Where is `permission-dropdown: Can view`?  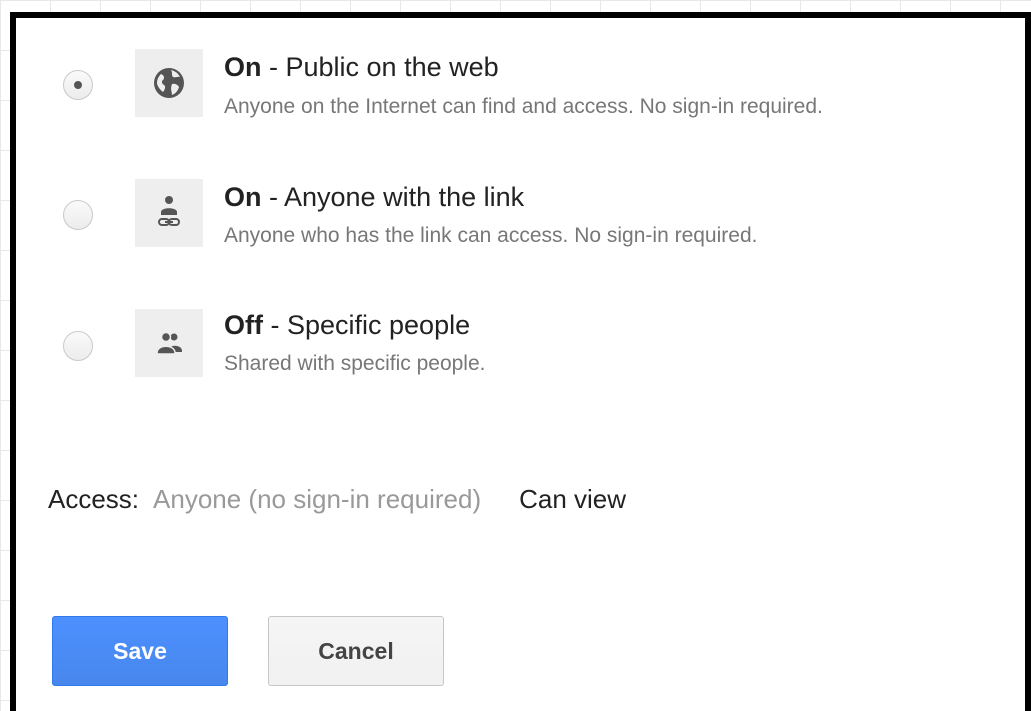 permission-dropdown: Can view is located at coordinates (572, 499).